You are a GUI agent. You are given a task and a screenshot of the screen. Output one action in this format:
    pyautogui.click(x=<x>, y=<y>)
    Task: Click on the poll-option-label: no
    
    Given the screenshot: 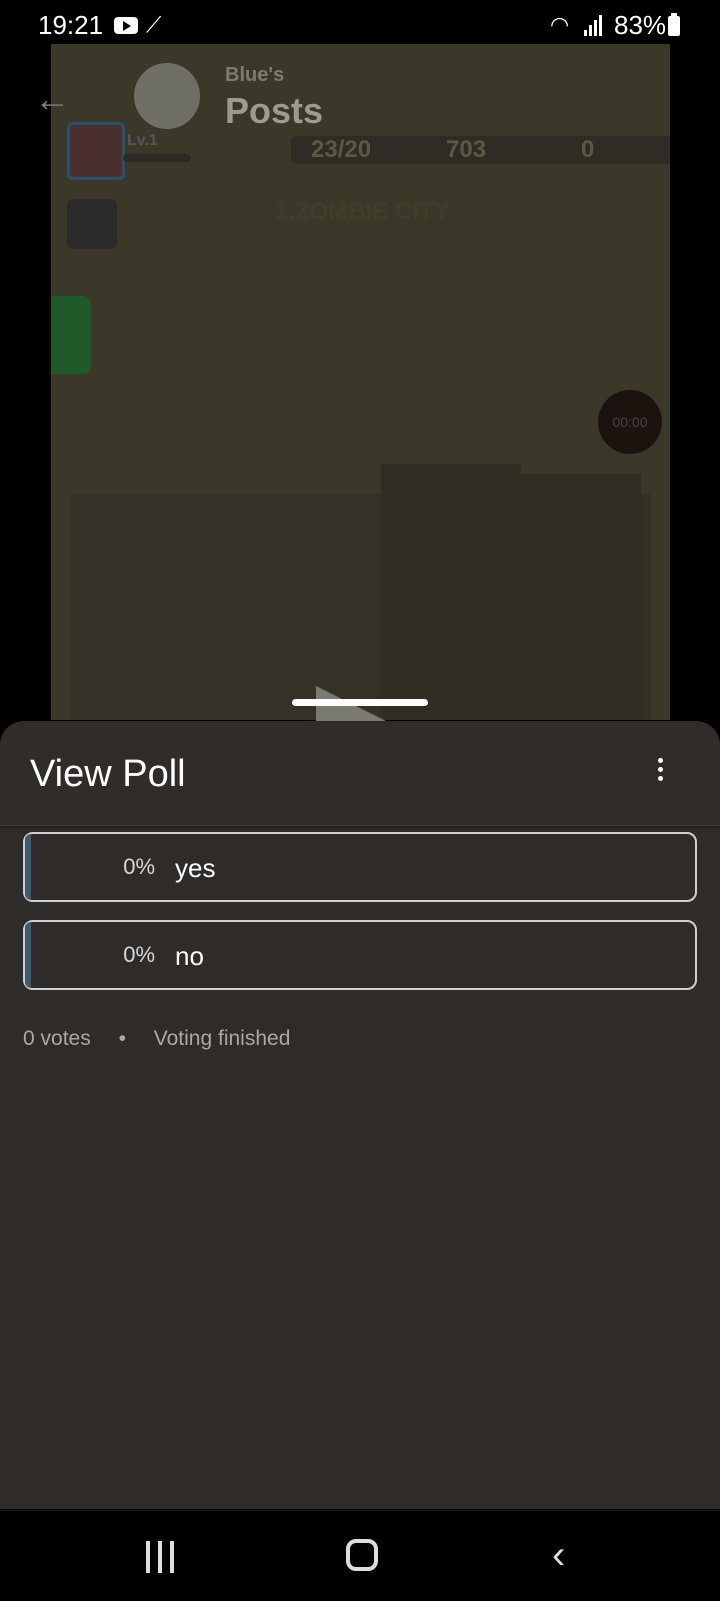 What is the action you would take?
    pyautogui.click(x=189, y=956)
    